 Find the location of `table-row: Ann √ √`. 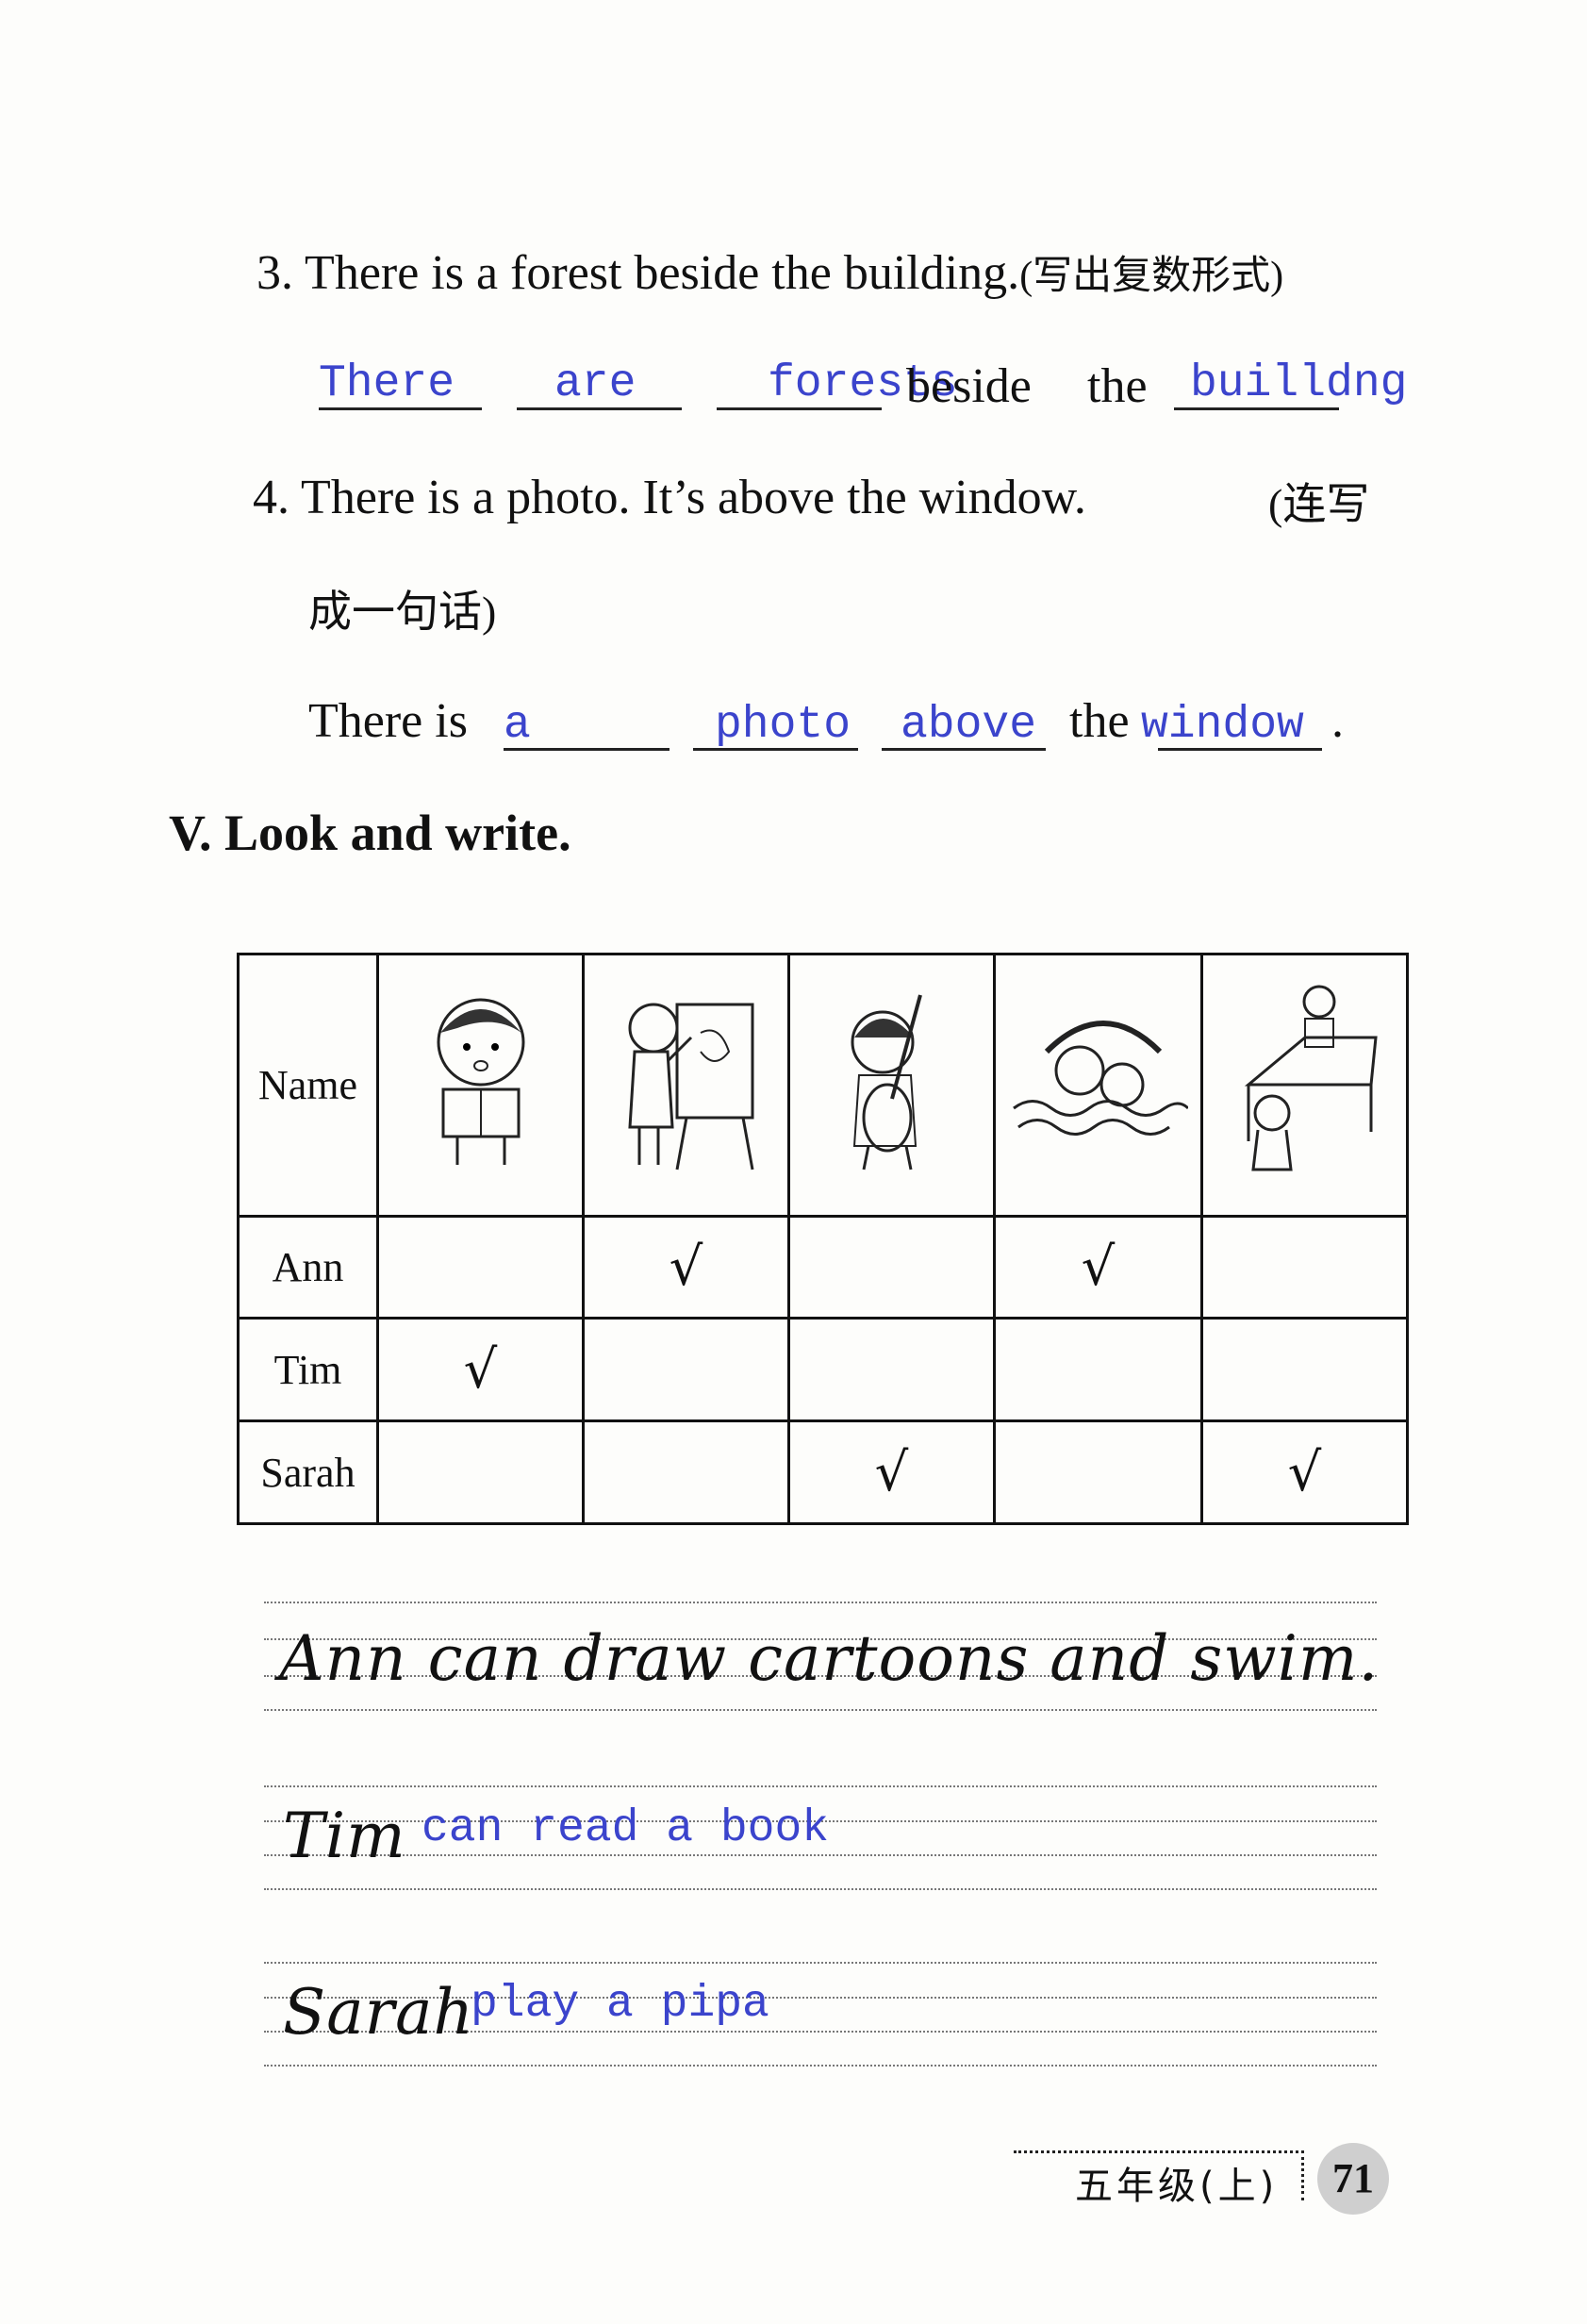

table-row: Ann √ √ is located at coordinates (823, 1268).